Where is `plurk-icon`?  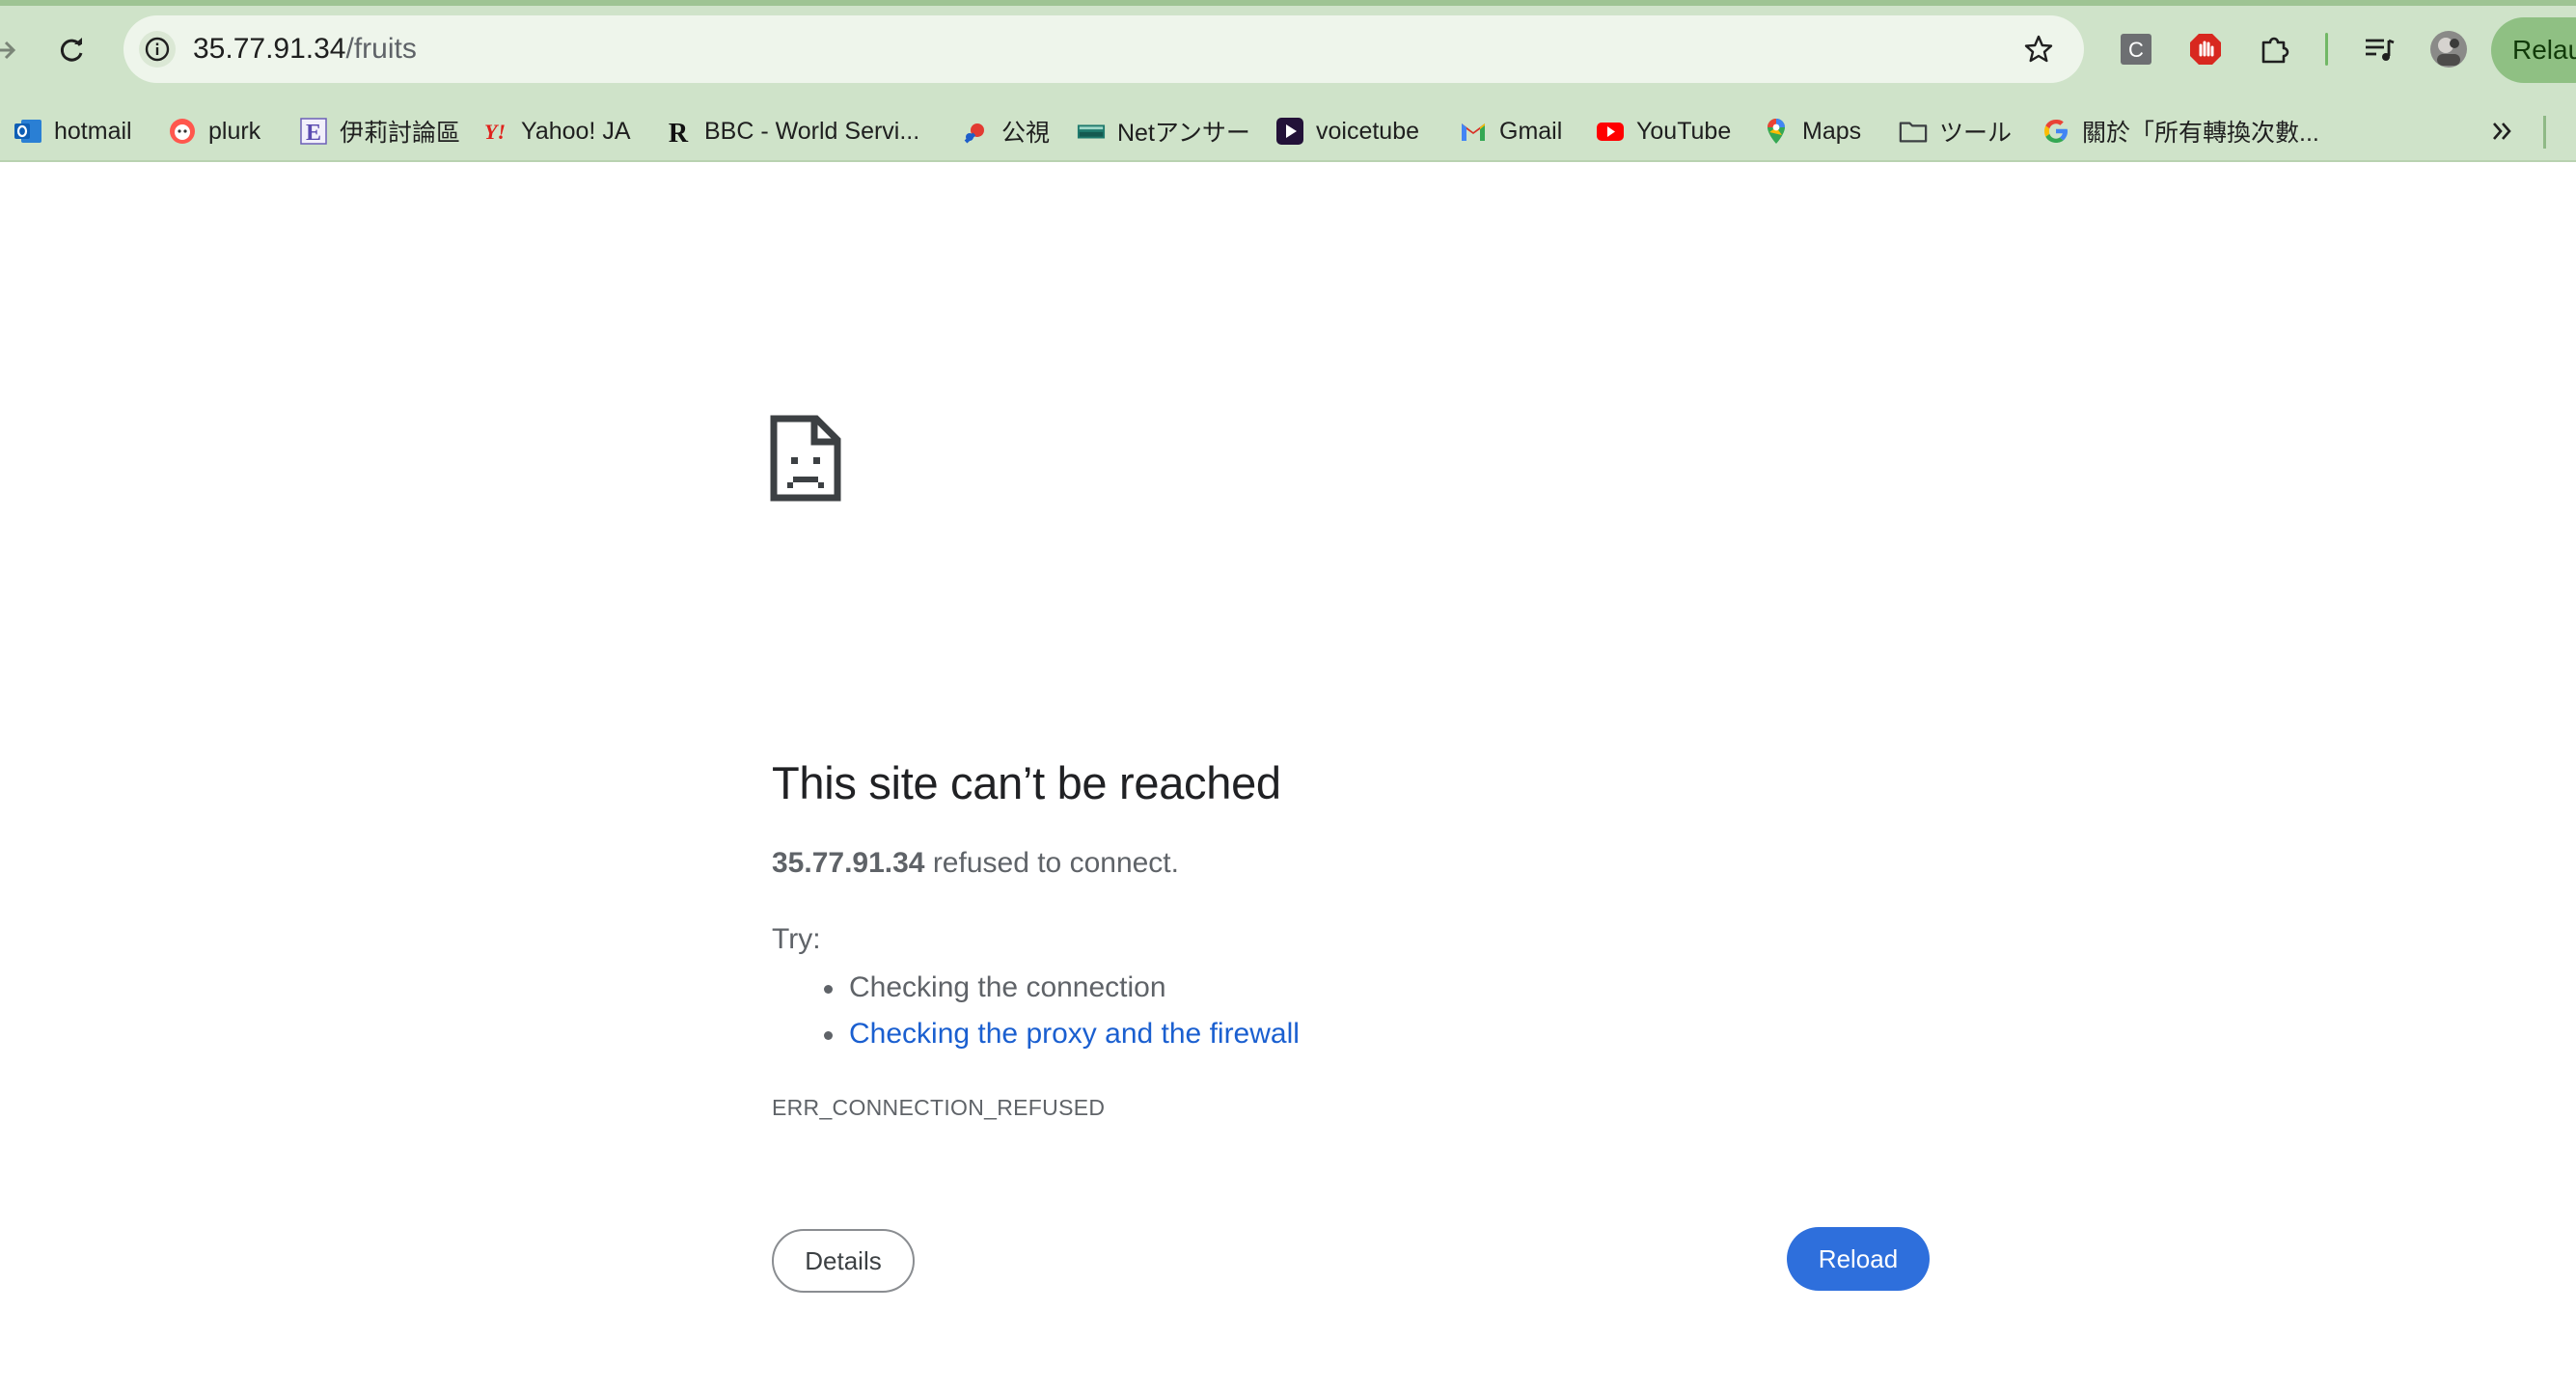
plurk-icon is located at coordinates (182, 132).